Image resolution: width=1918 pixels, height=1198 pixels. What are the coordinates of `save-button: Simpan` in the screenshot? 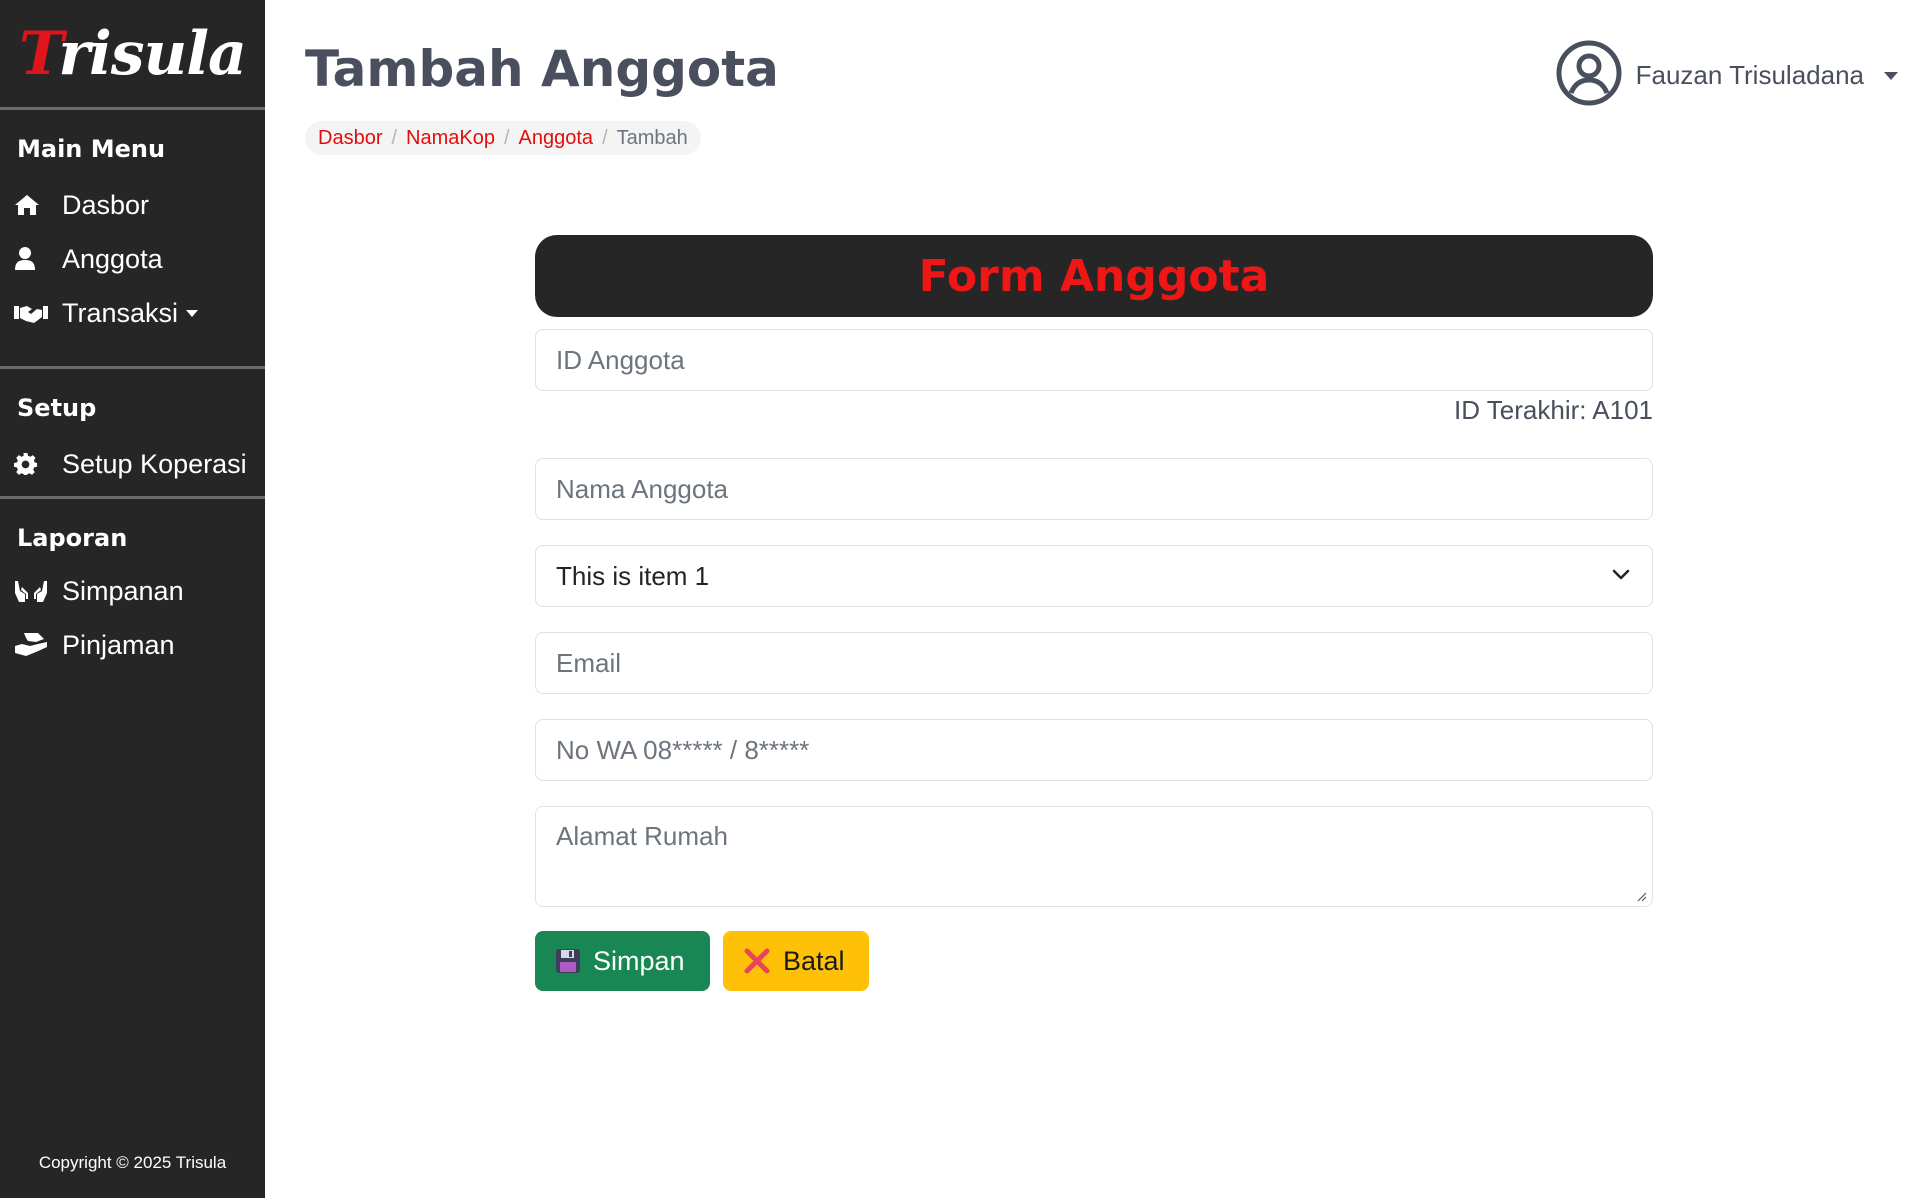 It's located at (622, 961).